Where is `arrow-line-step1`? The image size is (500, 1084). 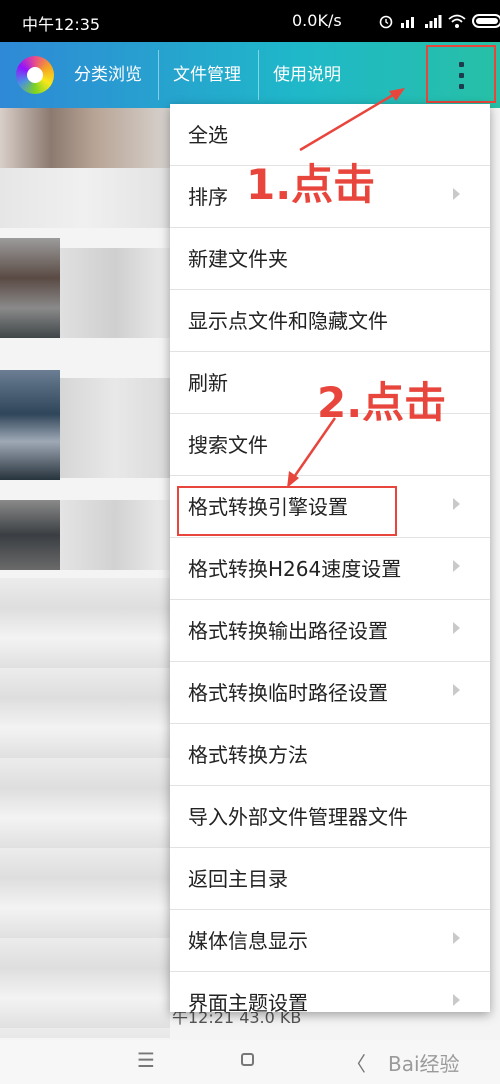
arrow-line-step1 is located at coordinates (349, 121).